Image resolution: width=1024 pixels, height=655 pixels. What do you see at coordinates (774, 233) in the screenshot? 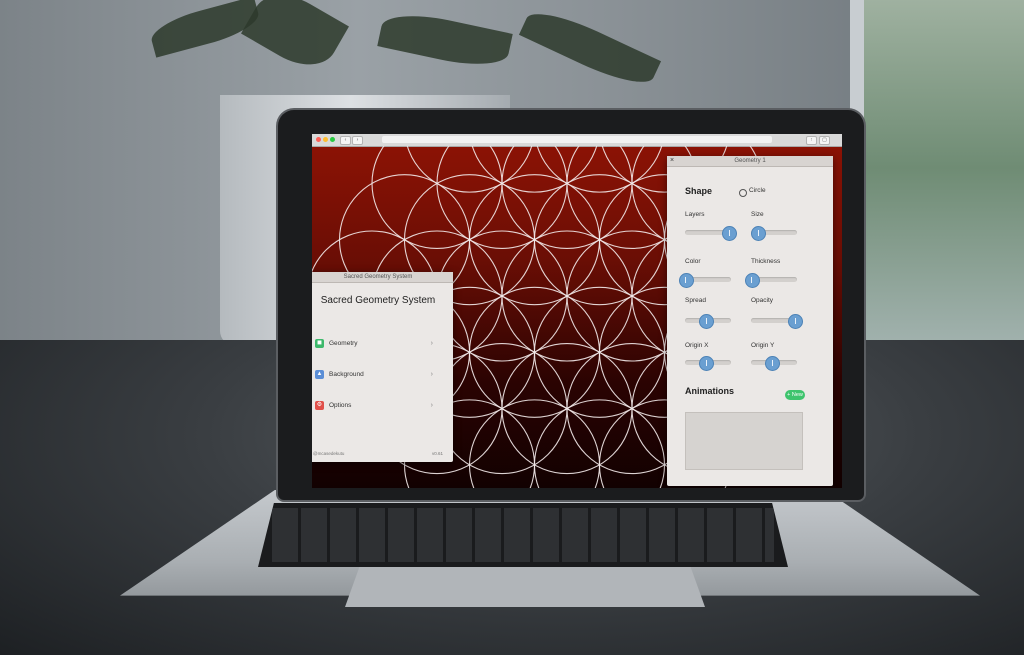
I see `size-slider` at bounding box center [774, 233].